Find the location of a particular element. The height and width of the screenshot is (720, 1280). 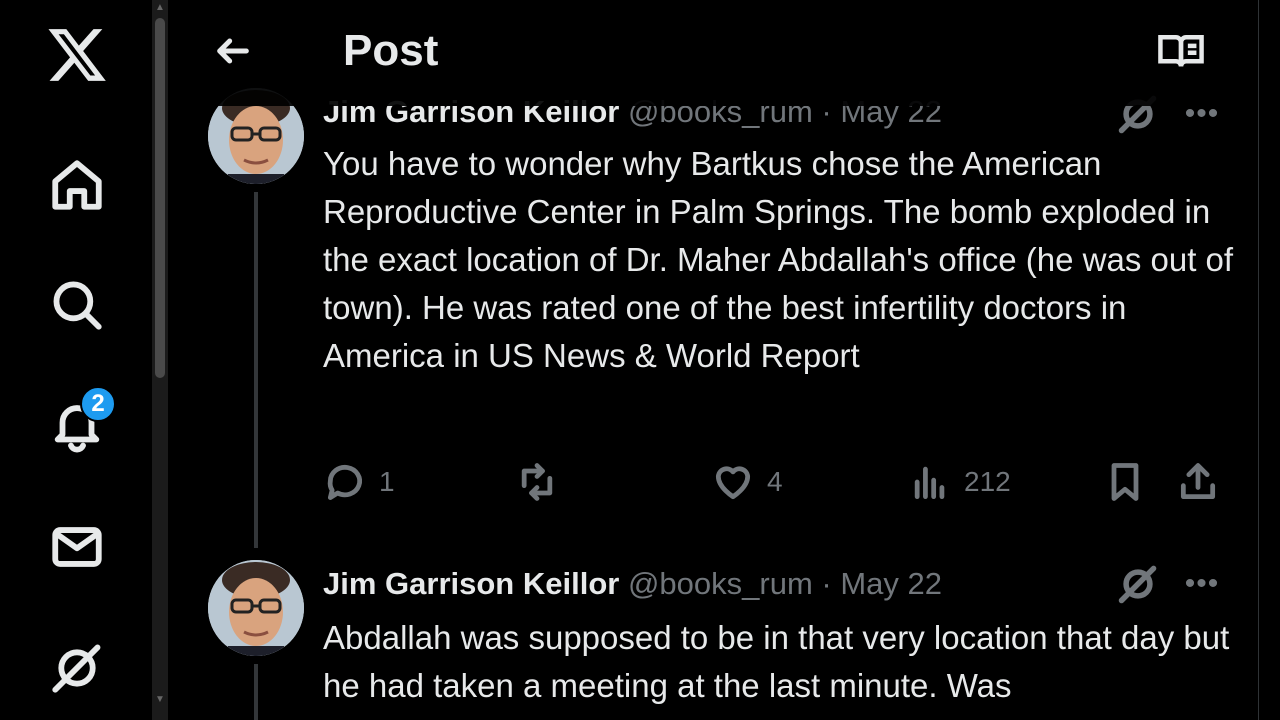

mail-icon is located at coordinates (77, 547).